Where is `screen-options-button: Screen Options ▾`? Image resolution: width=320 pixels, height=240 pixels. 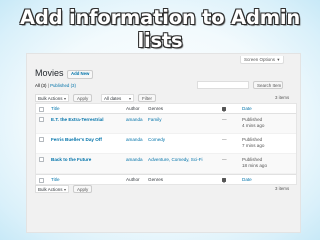
screen-options-button: Screen Options ▾ is located at coordinates (262, 60).